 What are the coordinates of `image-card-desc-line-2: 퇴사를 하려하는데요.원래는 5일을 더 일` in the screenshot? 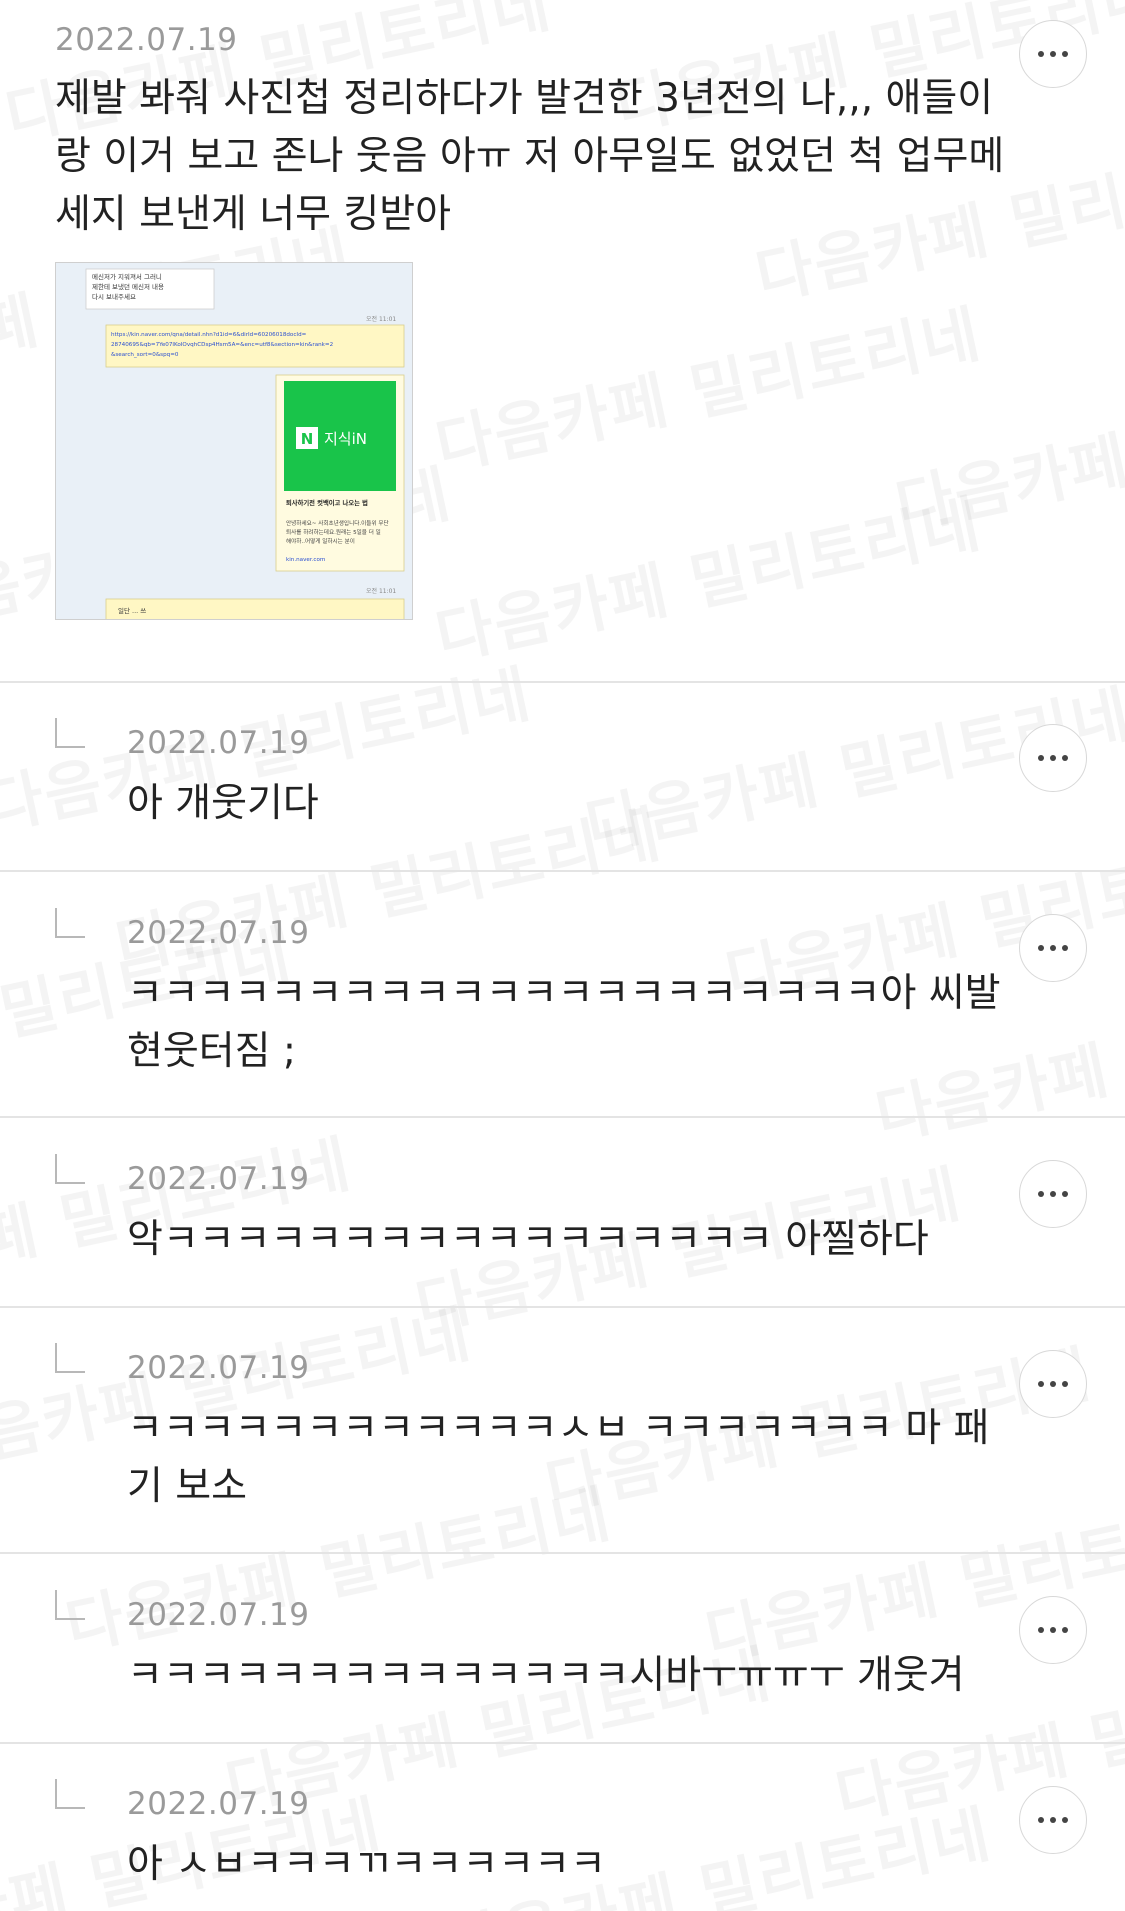 It's located at (333, 532).